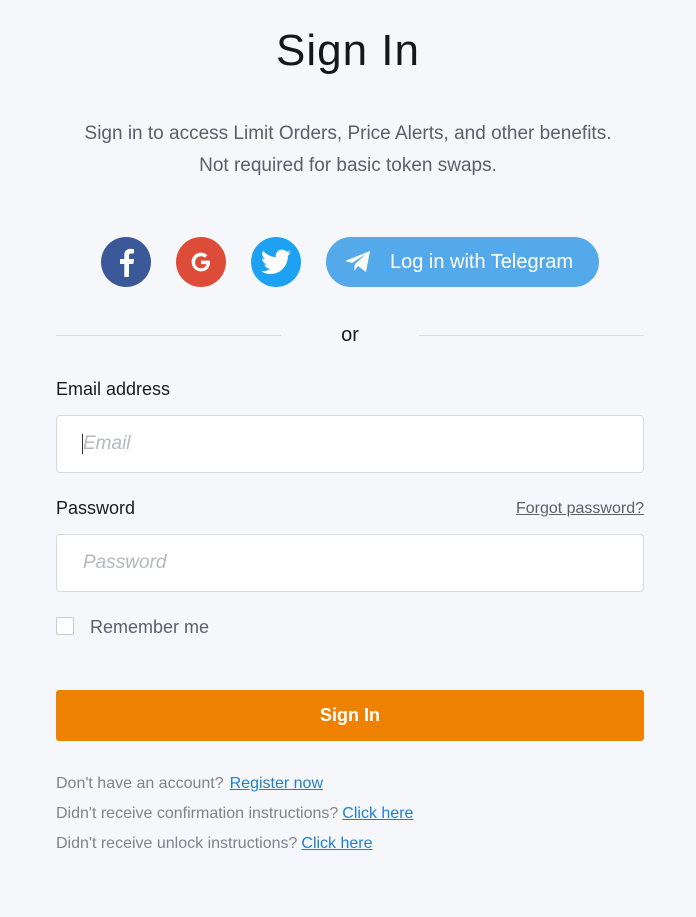  Describe the element at coordinates (482, 261) in the screenshot. I see `telegram-login-label: Log in with Telegram` at that location.